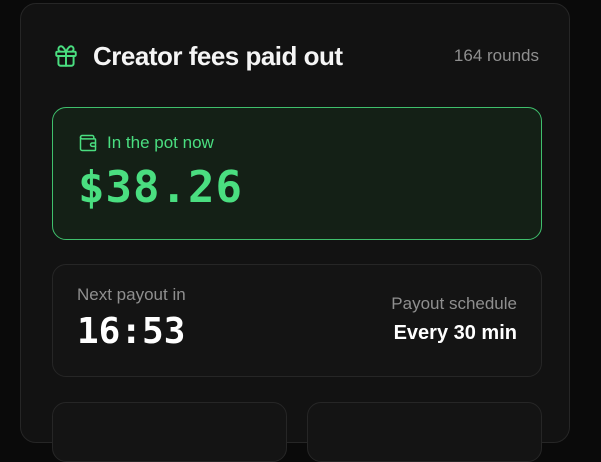 The image size is (601, 462). I want to click on payout-schedule-label: Payout schedule, so click(454, 303).